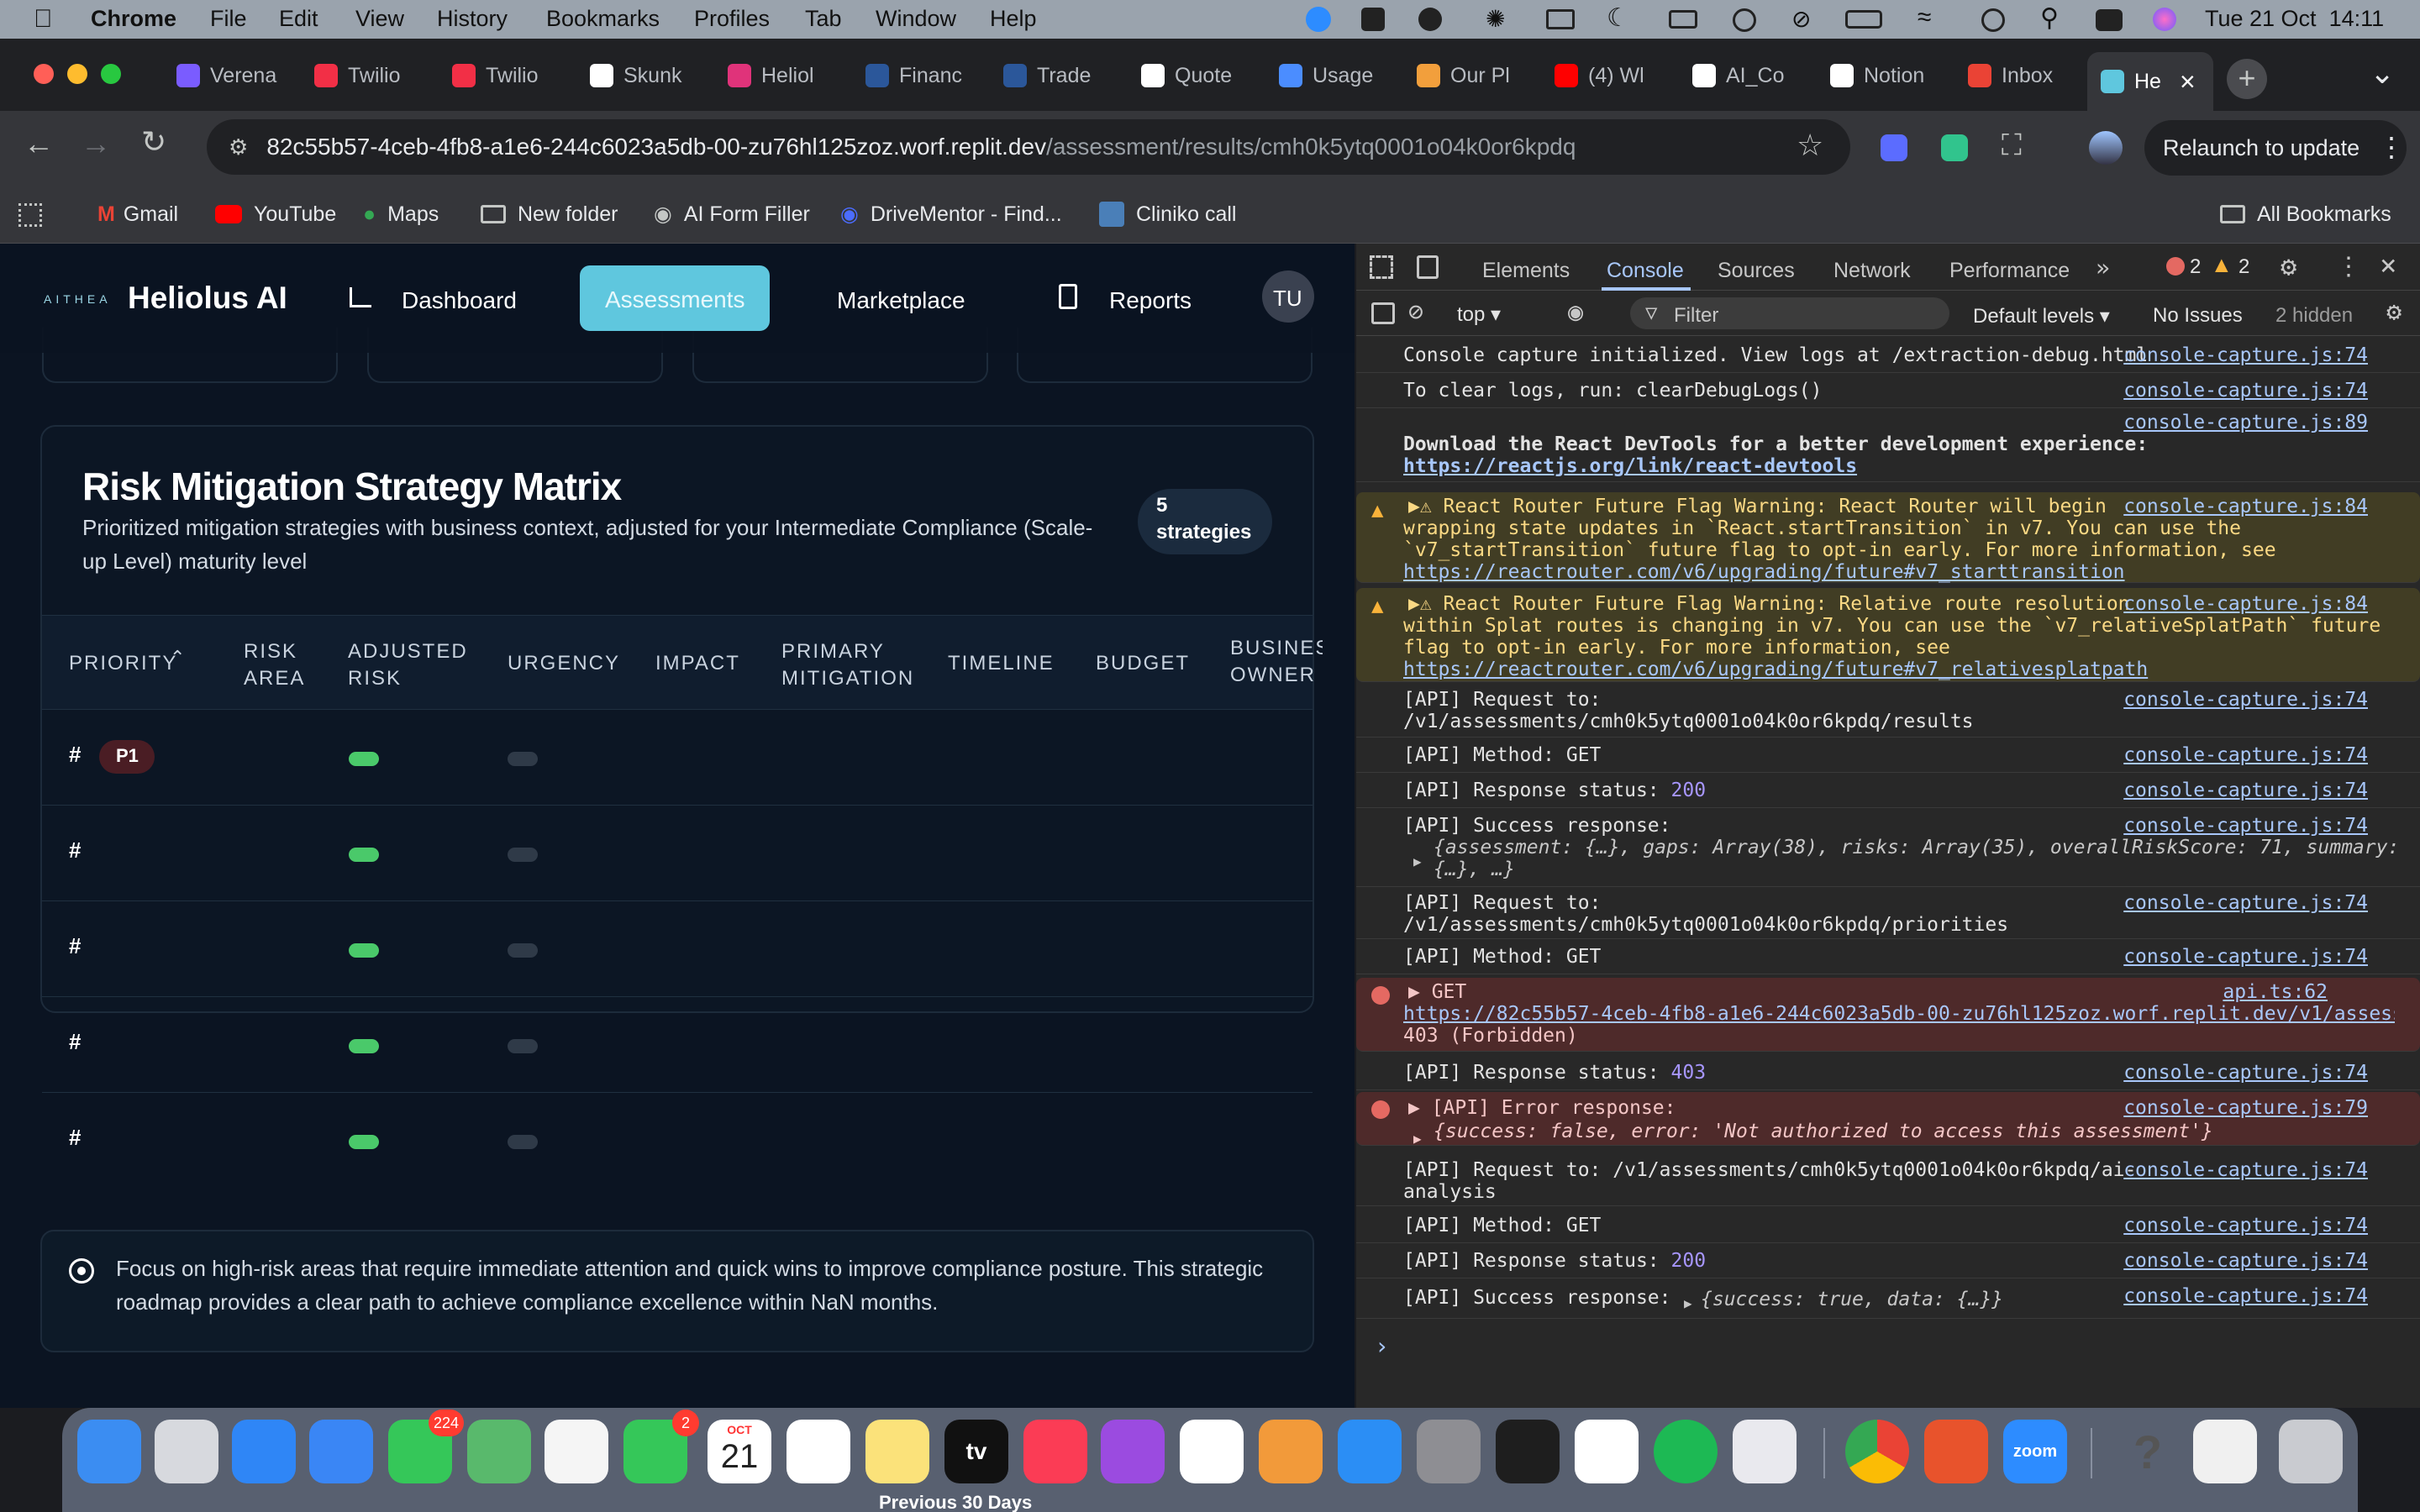 The height and width of the screenshot is (1512, 2420). I want to click on play-icon, so click(1744, 20).